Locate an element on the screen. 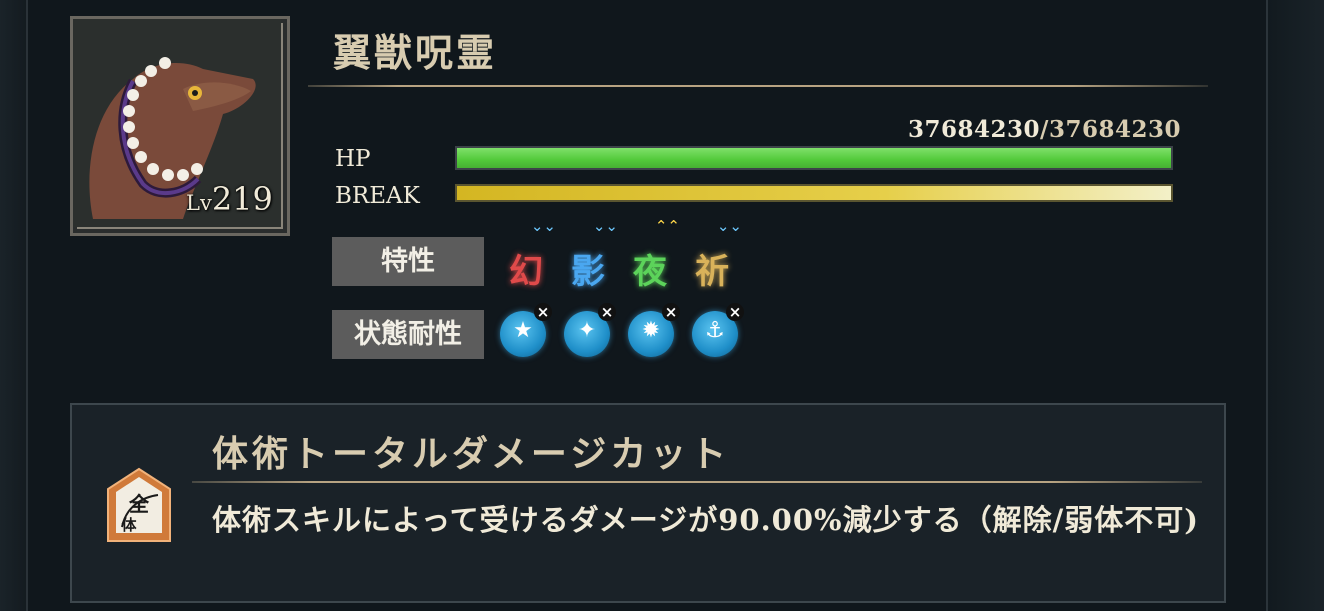 The height and width of the screenshot is (611, 1324). traits-label: 特性 is located at coordinates (408, 261).